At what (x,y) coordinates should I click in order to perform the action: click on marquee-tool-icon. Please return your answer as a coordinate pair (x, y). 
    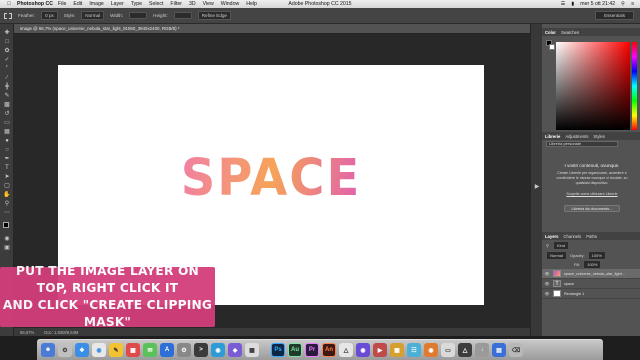
    Looking at the image, I should click on (8, 15).